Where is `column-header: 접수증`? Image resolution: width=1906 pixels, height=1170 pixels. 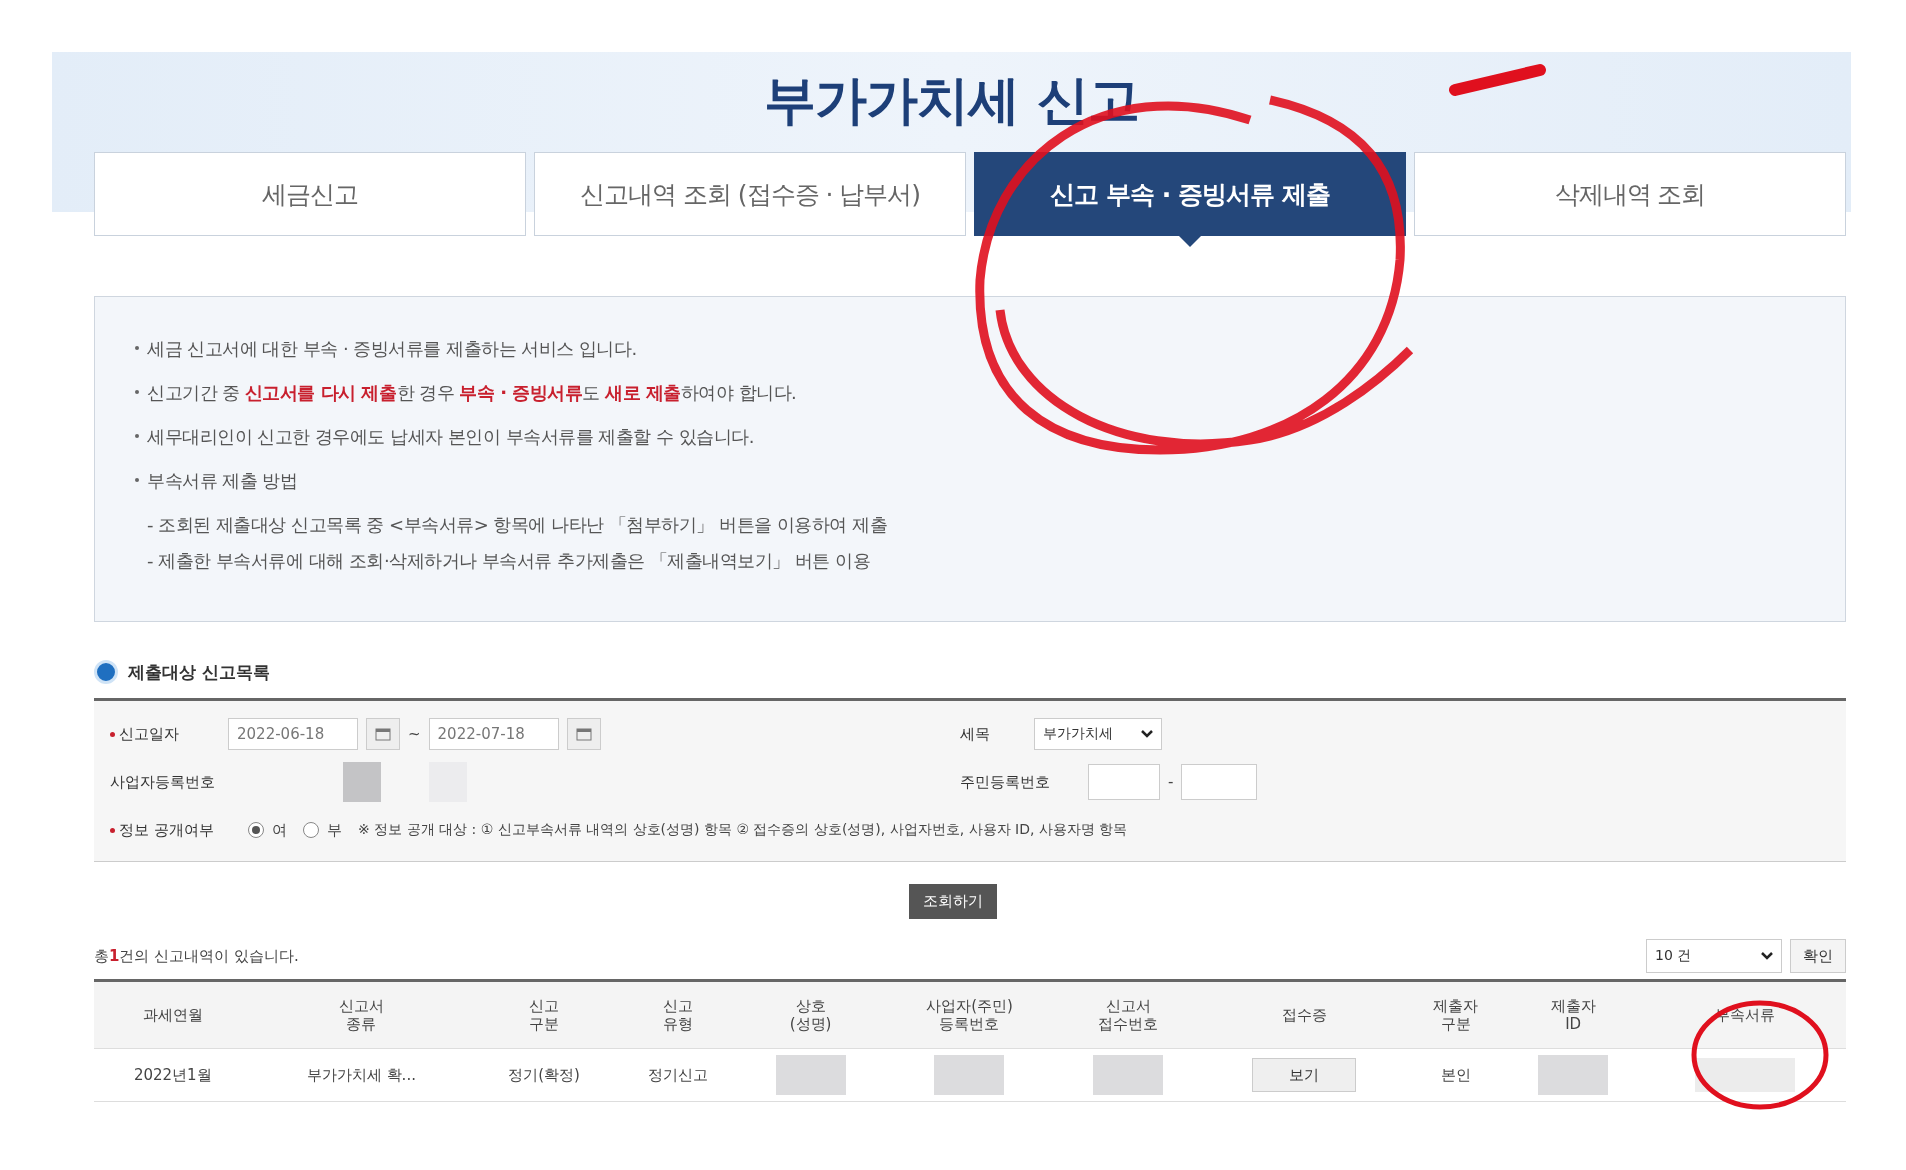 column-header: 접수증 is located at coordinates (1304, 1014).